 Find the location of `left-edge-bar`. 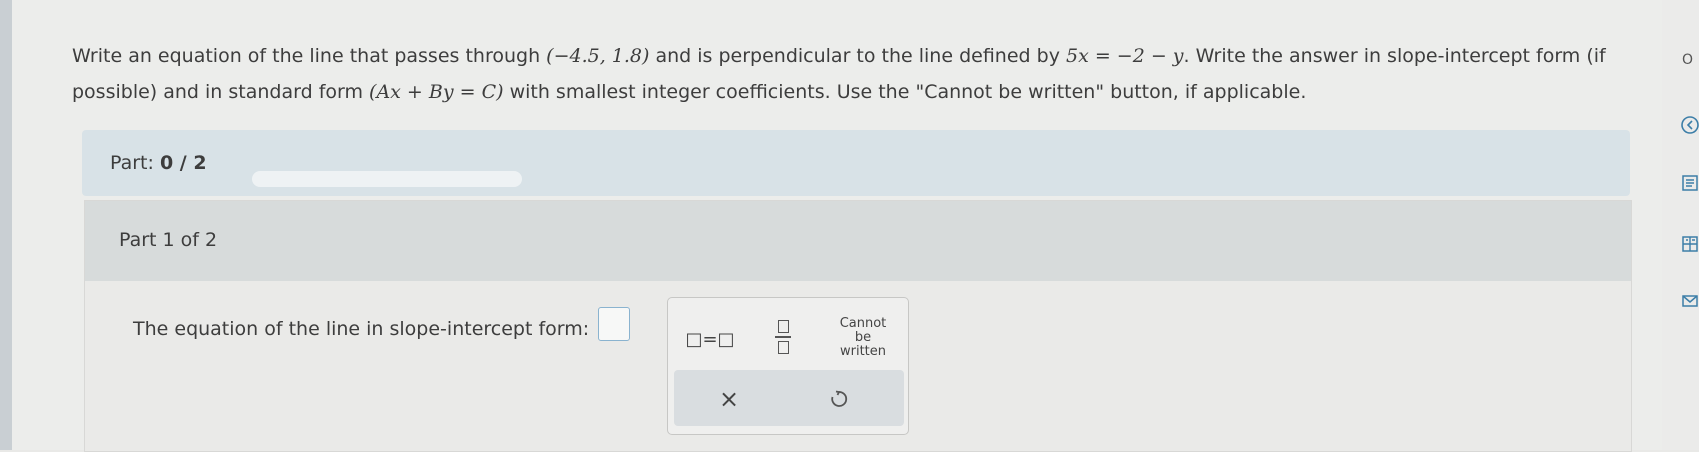

left-edge-bar is located at coordinates (6, 225).